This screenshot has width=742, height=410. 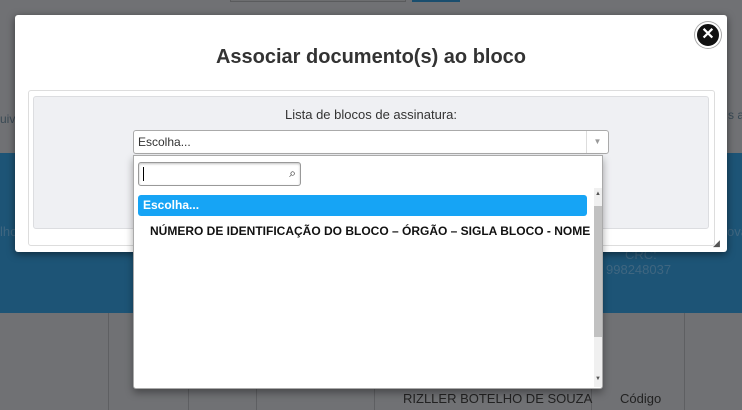 What do you see at coordinates (371, 114) in the screenshot?
I see `field-label: Lista de blocos de assinatura:` at bounding box center [371, 114].